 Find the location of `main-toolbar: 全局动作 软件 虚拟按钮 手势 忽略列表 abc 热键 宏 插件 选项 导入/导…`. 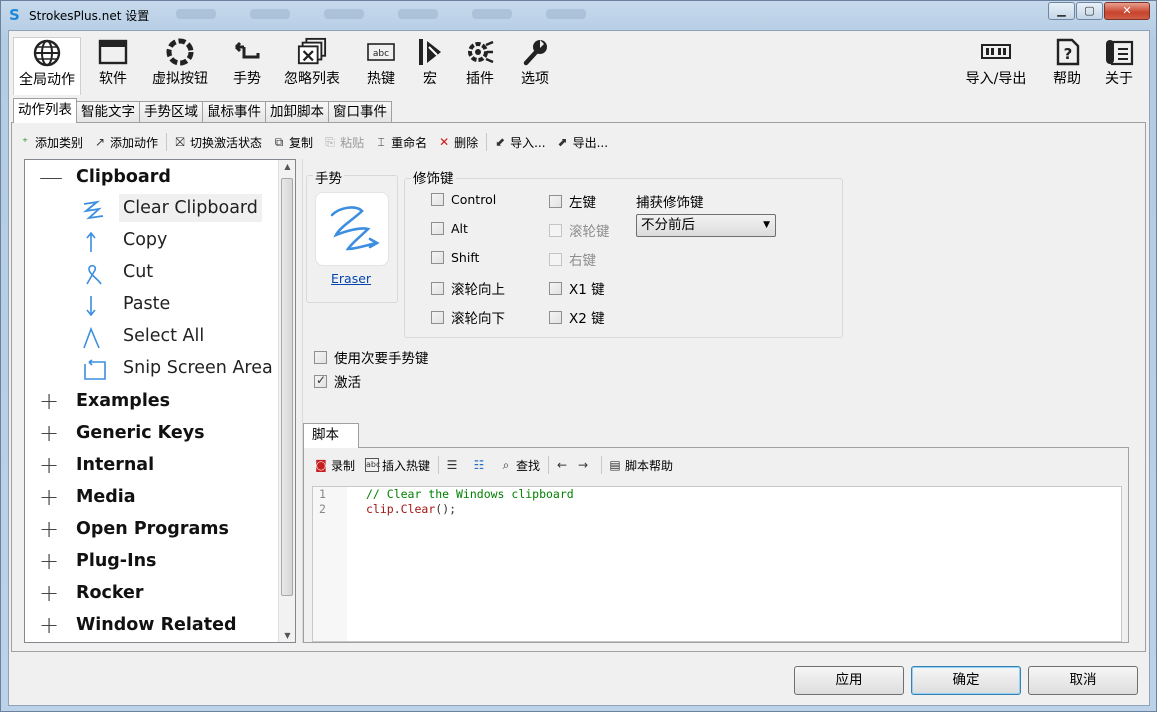

main-toolbar: 全局动作 软件 虚拟按钮 手势 忽略列表 abc 热键 宏 插件 选项 导入/导… is located at coordinates (579, 63).